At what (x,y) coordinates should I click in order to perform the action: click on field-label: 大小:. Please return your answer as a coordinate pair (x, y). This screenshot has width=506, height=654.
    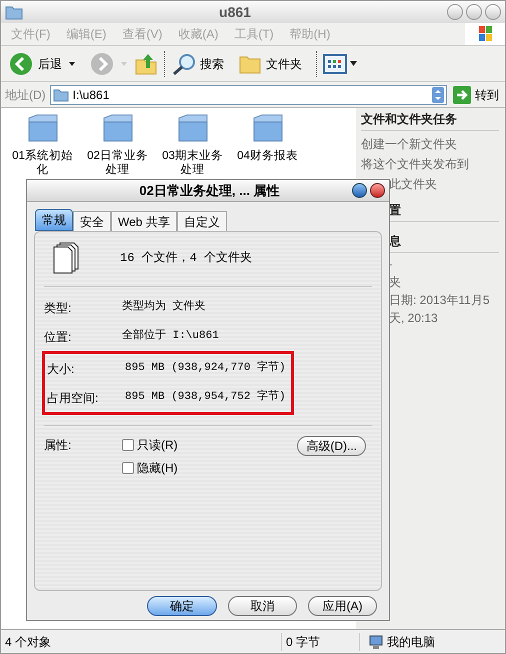
    Looking at the image, I should click on (61, 369).